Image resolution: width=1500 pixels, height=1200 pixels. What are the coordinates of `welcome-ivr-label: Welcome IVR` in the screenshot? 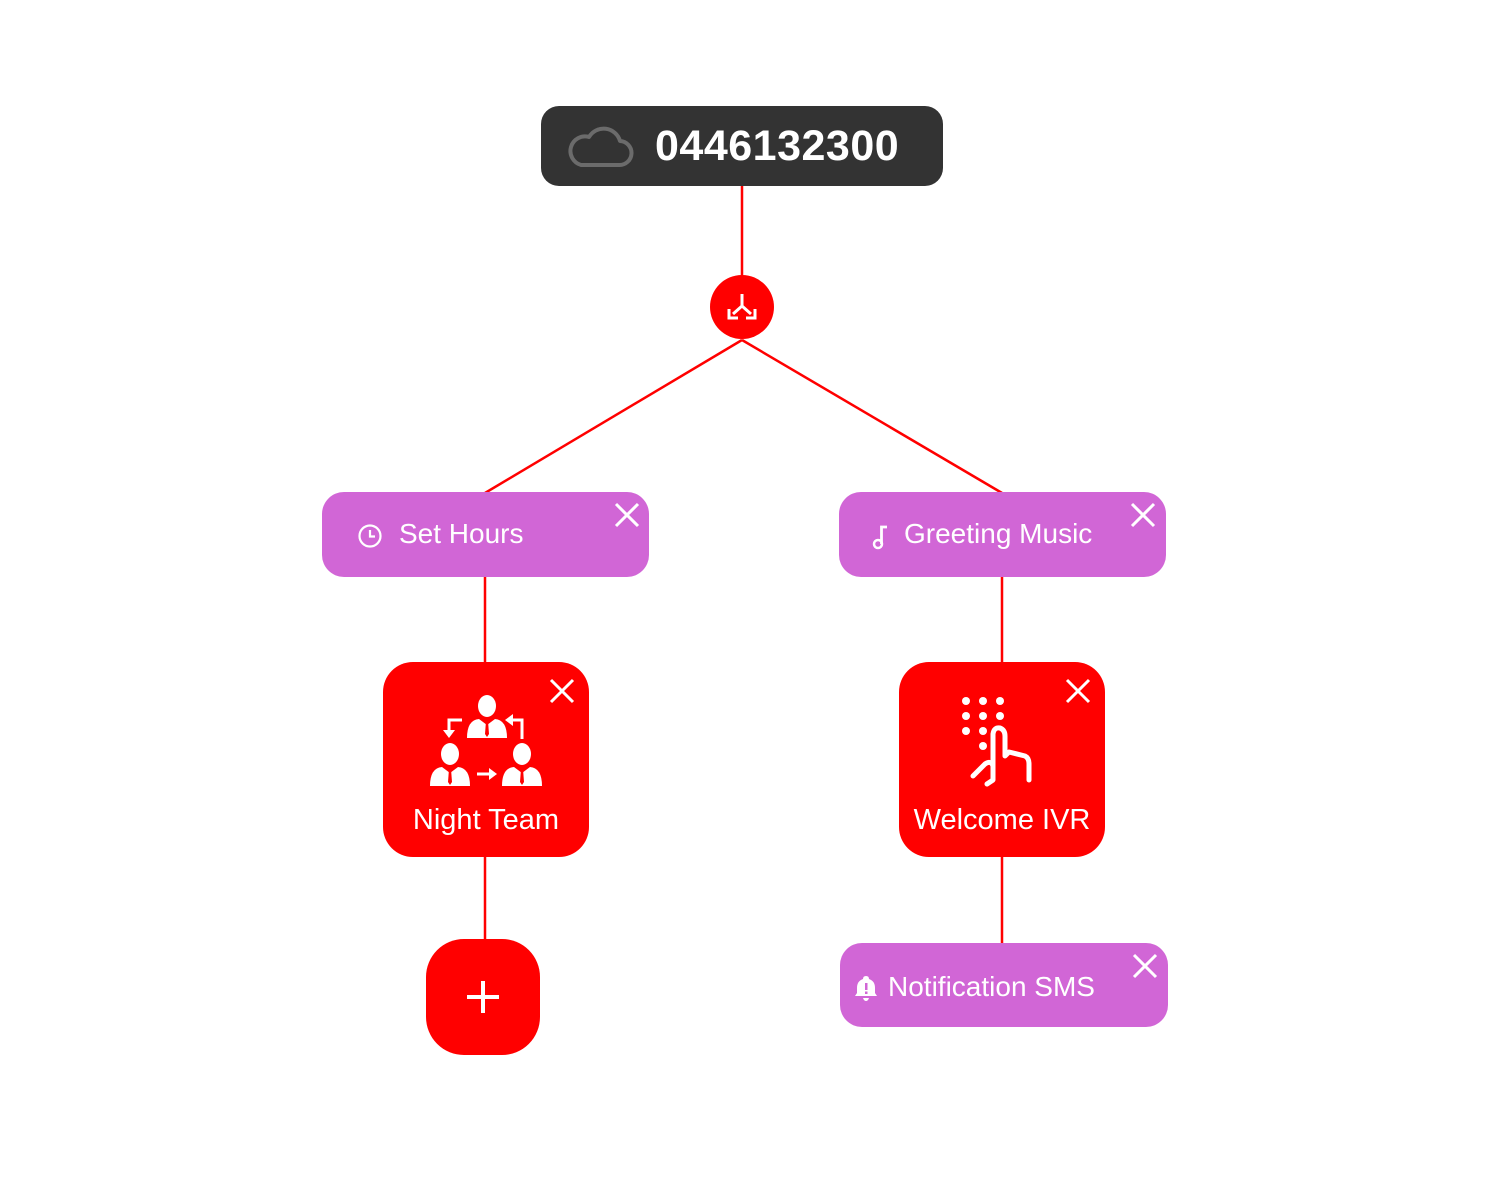 It's located at (1002, 820).